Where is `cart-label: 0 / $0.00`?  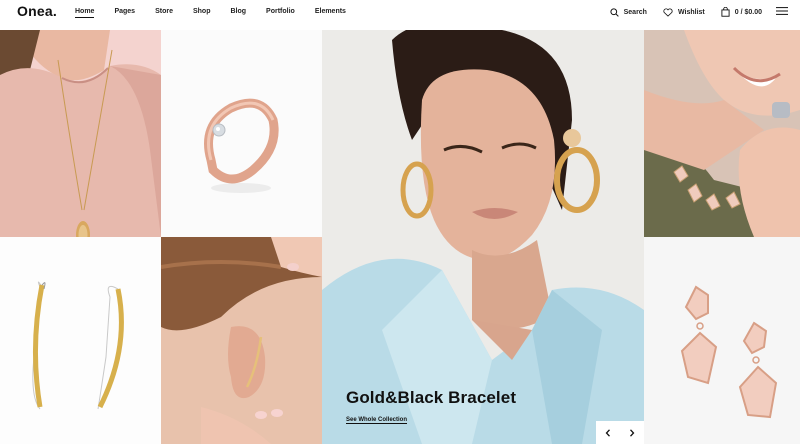
cart-label: 0 / $0.00 is located at coordinates (748, 12).